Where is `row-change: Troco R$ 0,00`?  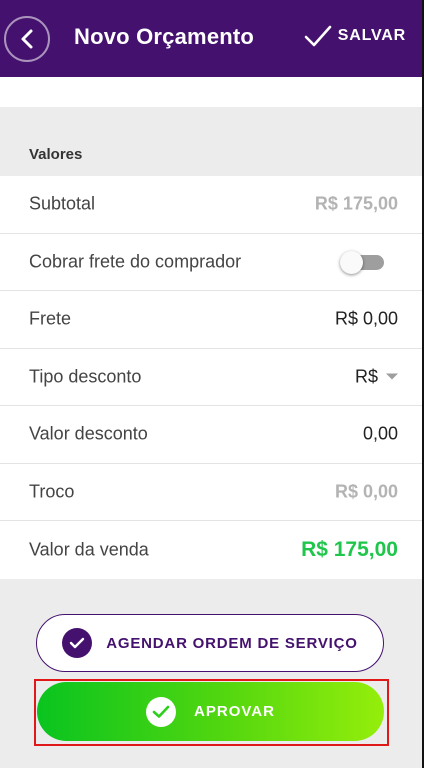
row-change: Troco R$ 0,00 is located at coordinates (212, 492).